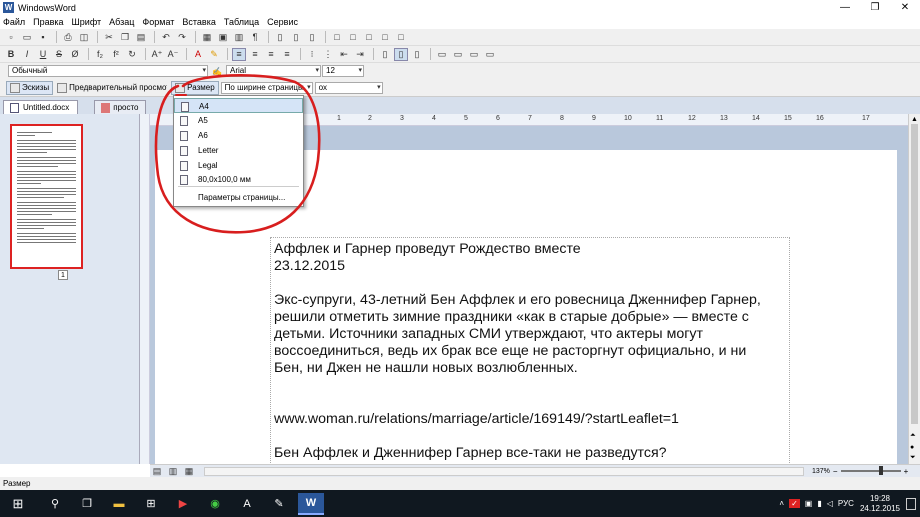 This screenshot has width=920, height=517. What do you see at coordinates (158, 22) in the screenshot?
I see `menu-format: Формат` at bounding box center [158, 22].